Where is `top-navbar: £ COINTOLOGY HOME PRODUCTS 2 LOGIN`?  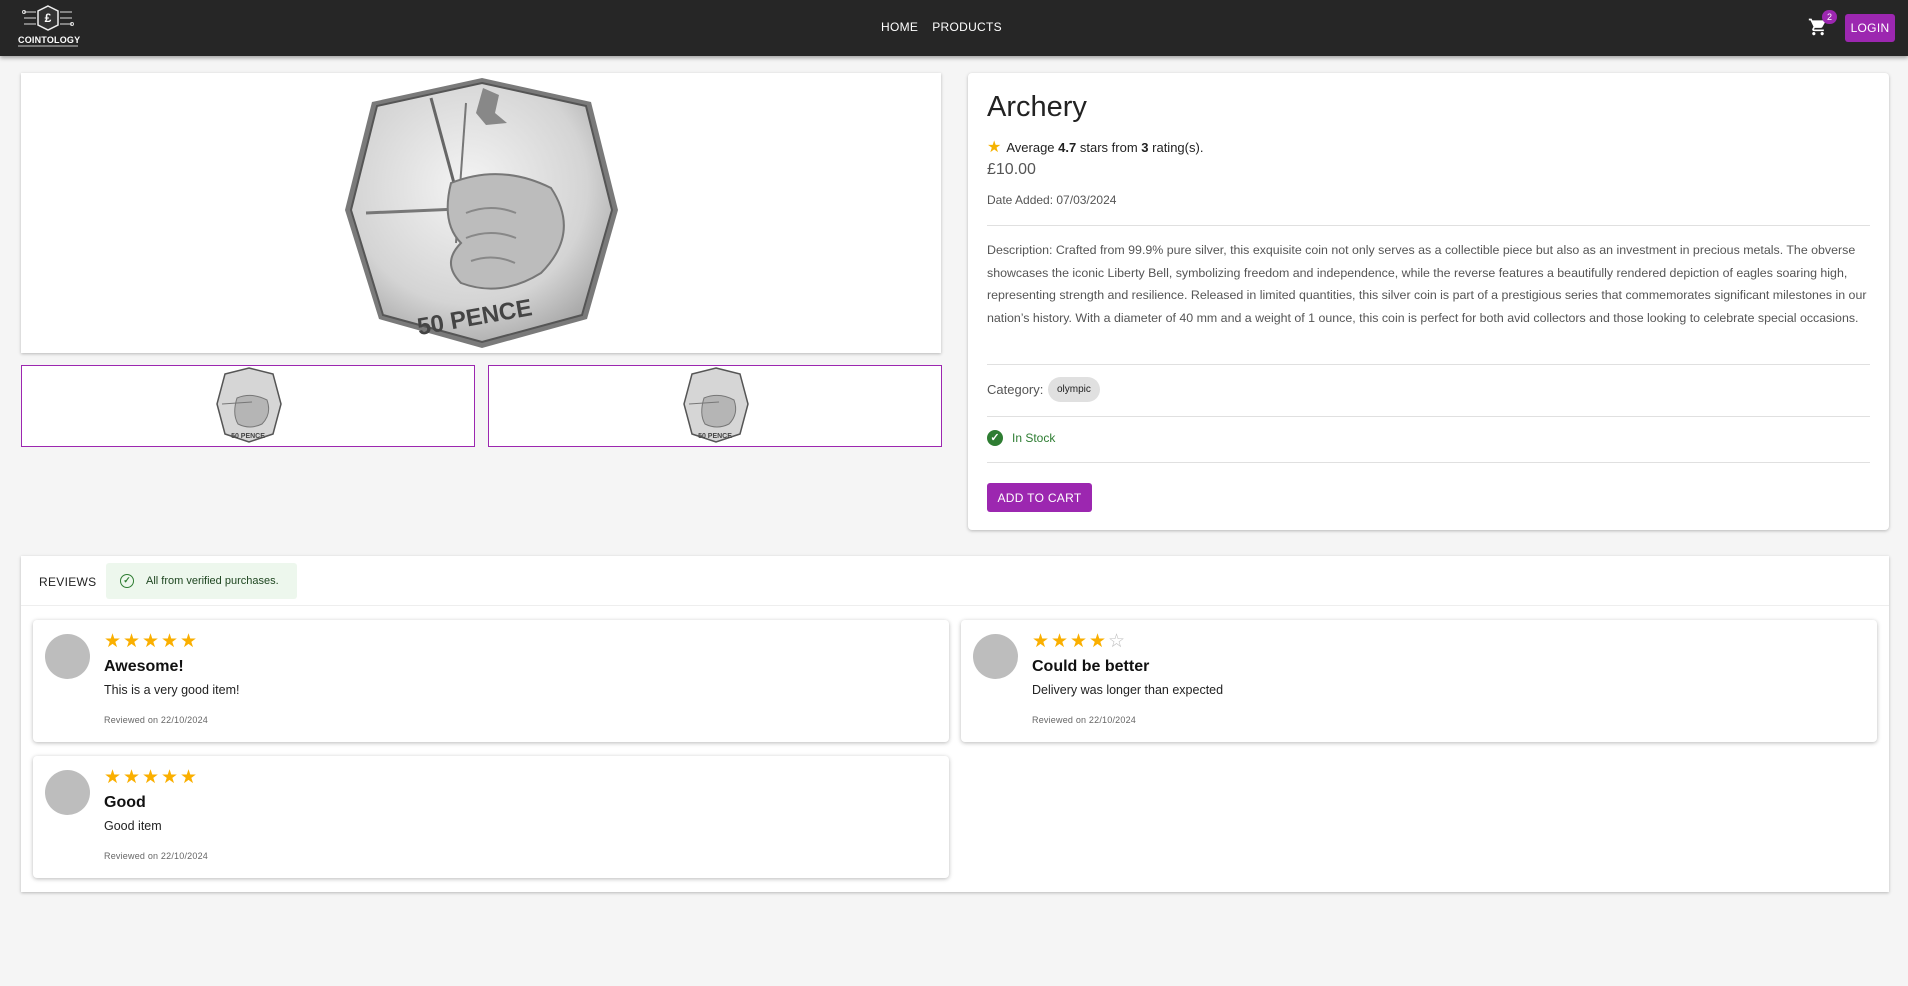 top-navbar: £ COINTOLOGY HOME PRODUCTS 2 LOGIN is located at coordinates (954, 28).